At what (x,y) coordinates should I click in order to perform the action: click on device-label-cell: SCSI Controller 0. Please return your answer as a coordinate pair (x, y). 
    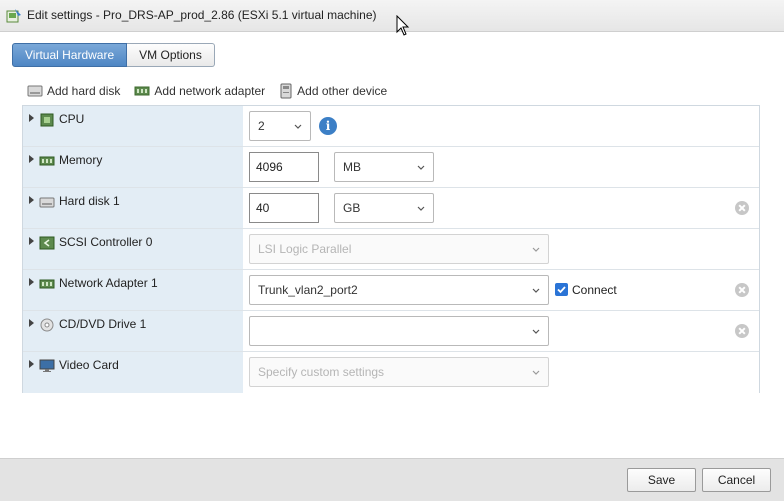
    Looking at the image, I should click on (133, 249).